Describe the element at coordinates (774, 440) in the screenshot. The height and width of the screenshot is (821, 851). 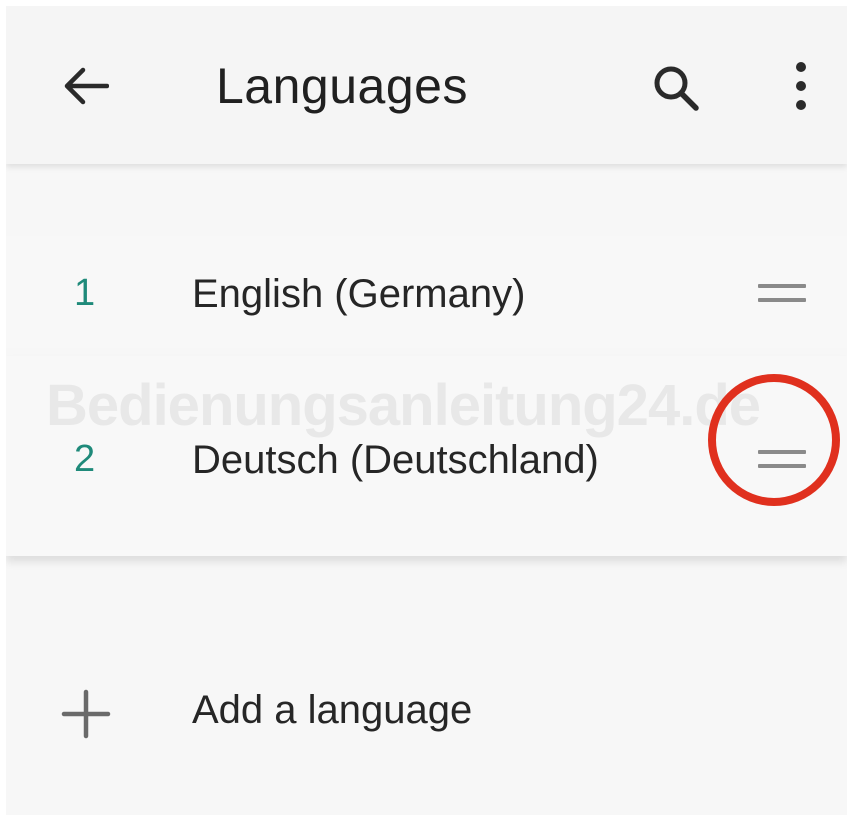
I see `highlight-circle` at that location.